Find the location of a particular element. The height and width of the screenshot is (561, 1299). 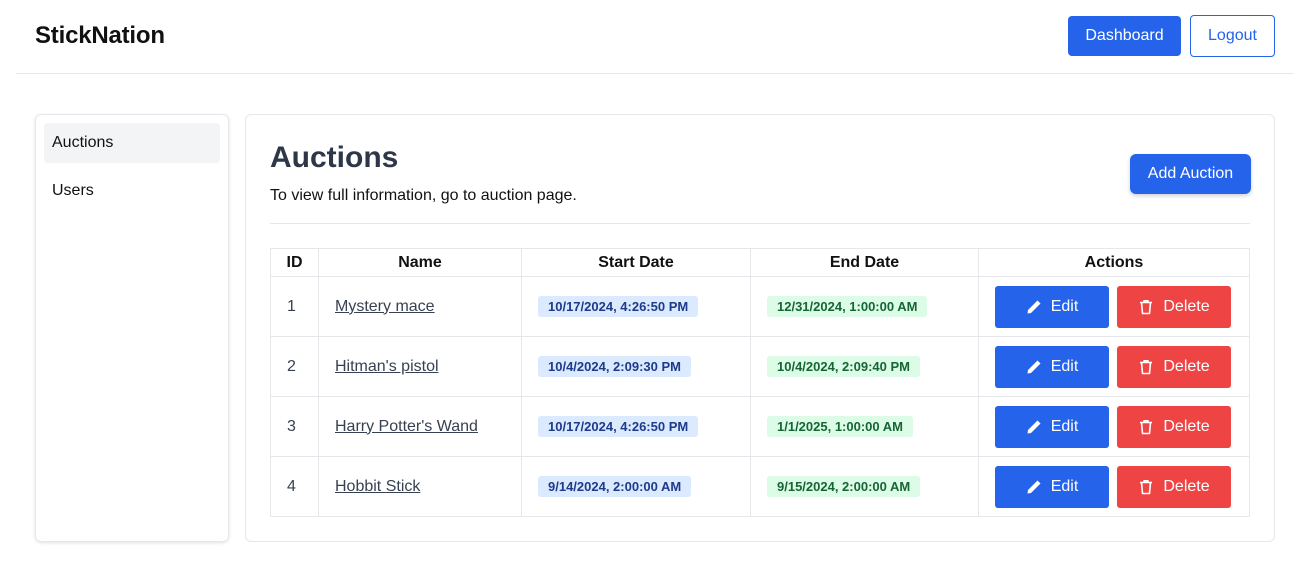

column-header-name: Name is located at coordinates (420, 262).